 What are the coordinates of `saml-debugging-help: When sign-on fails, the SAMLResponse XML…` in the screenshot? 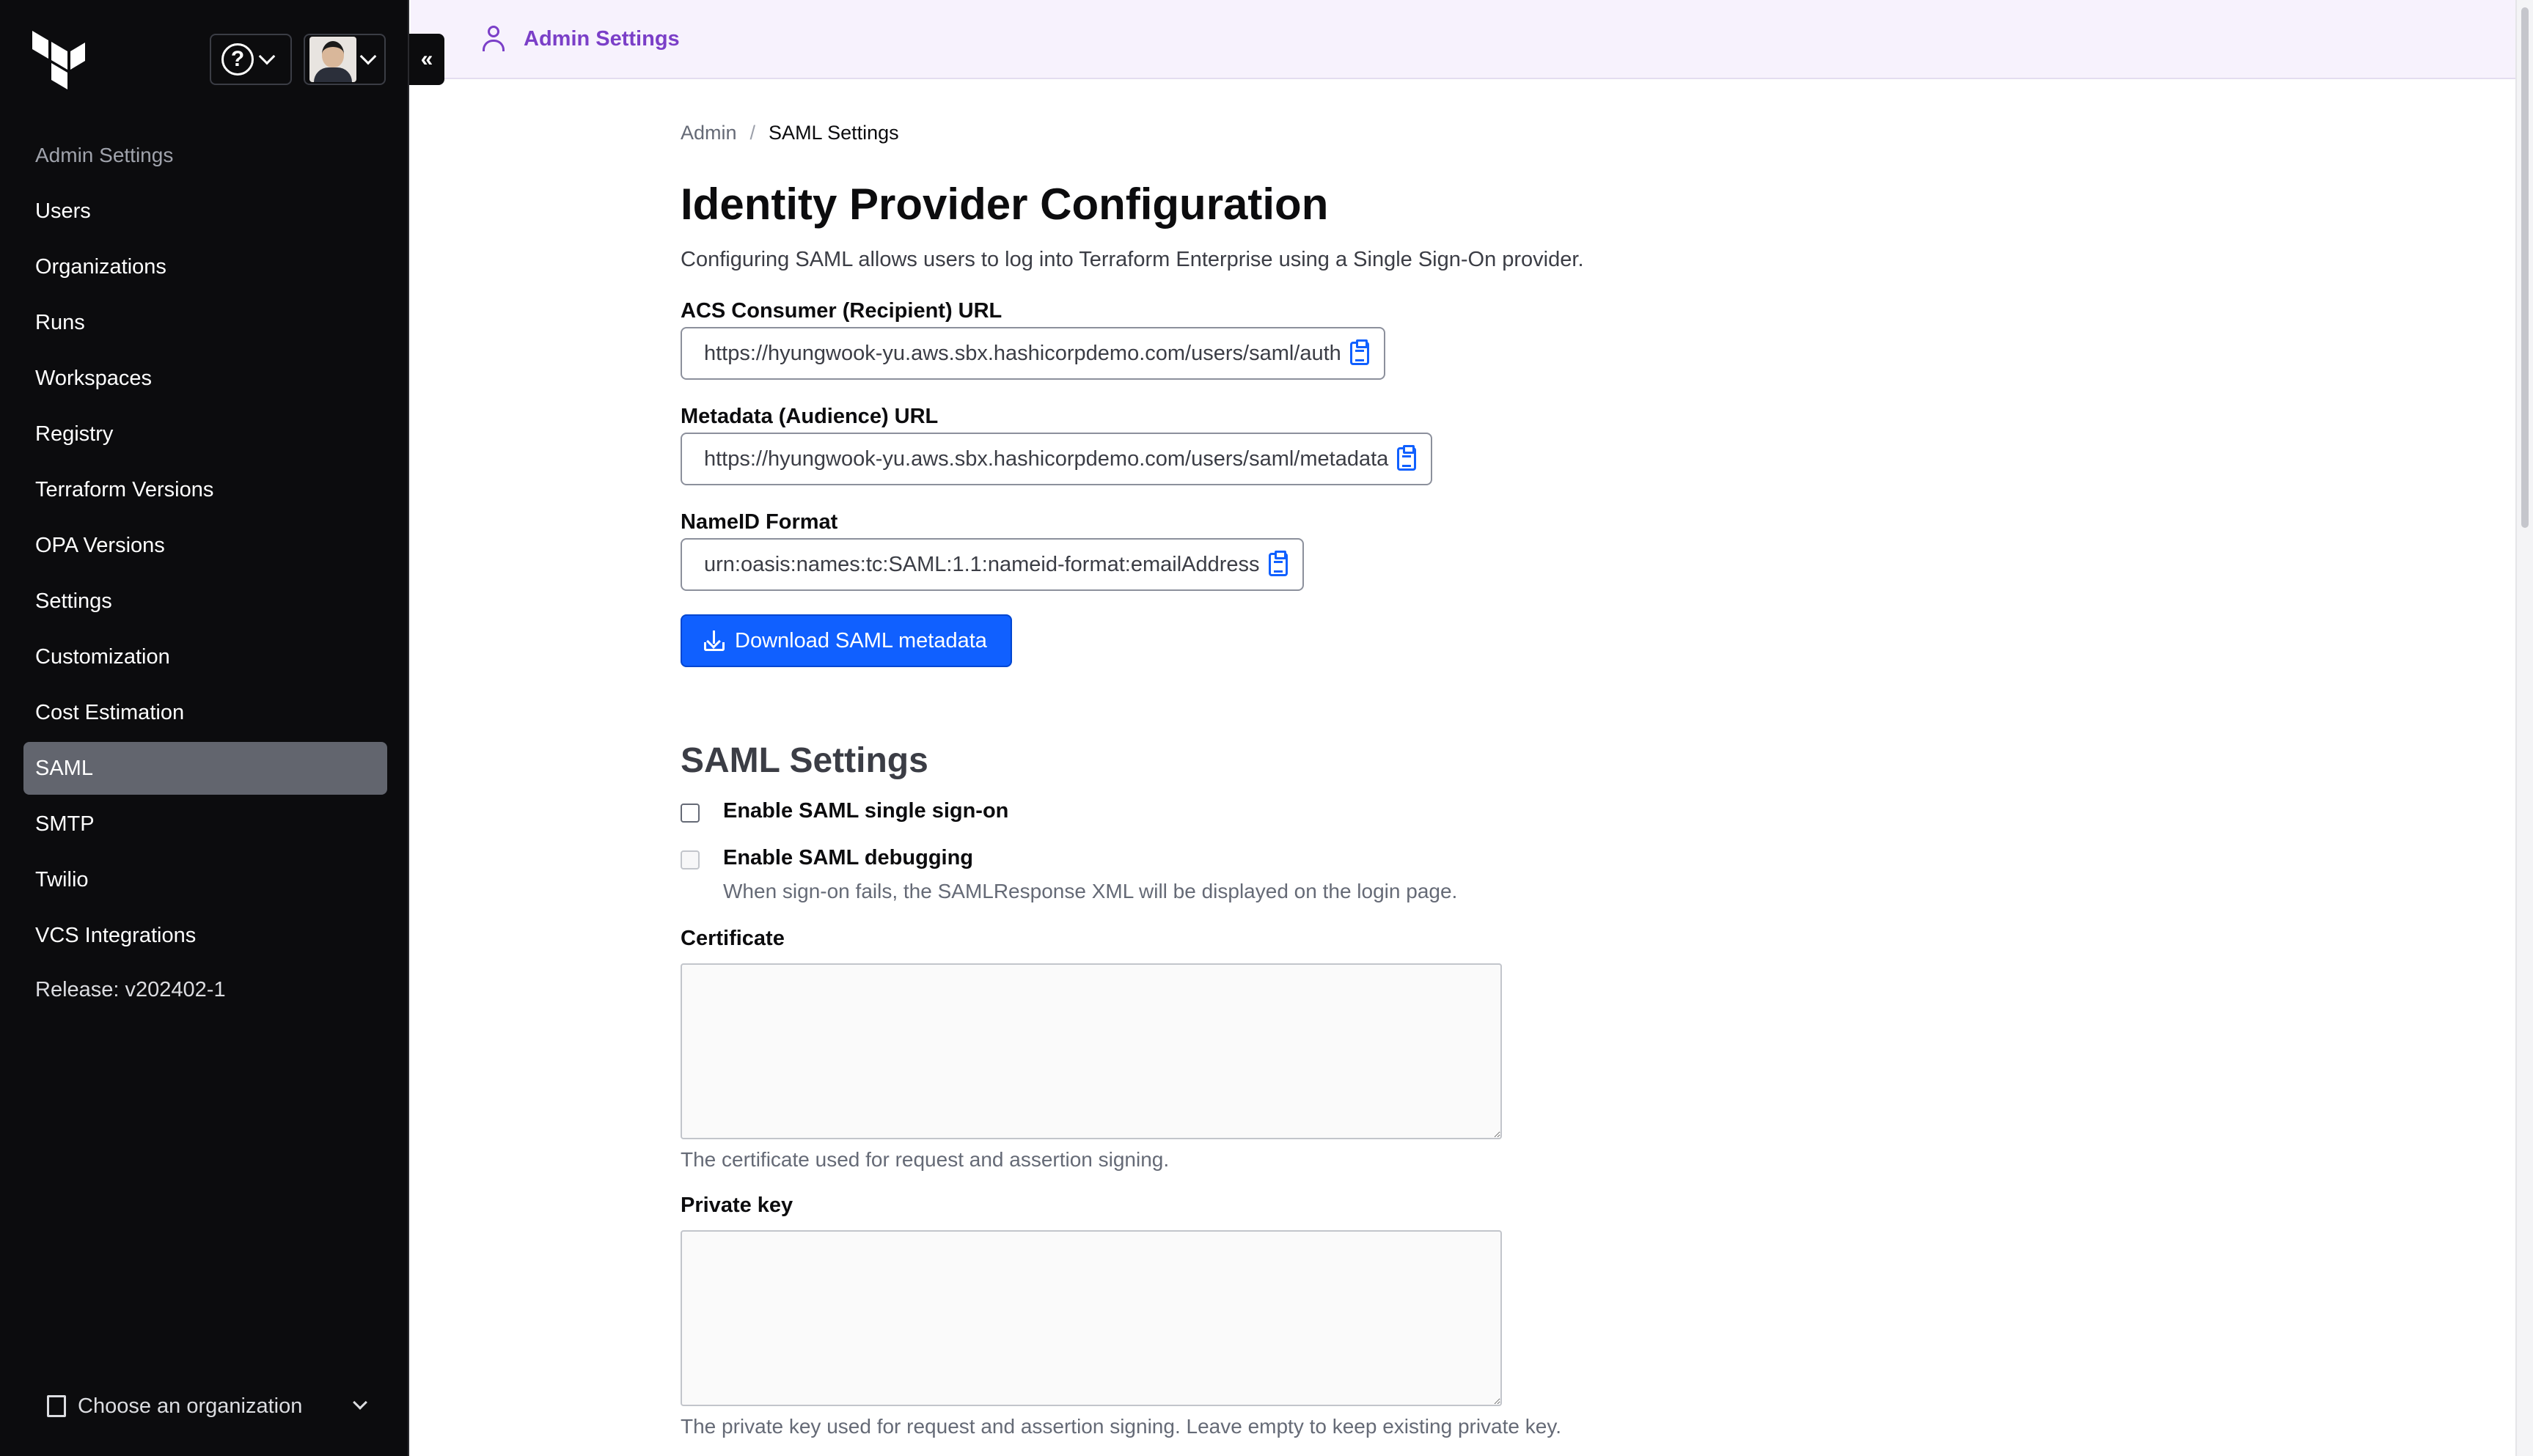 It's located at (1090, 891).